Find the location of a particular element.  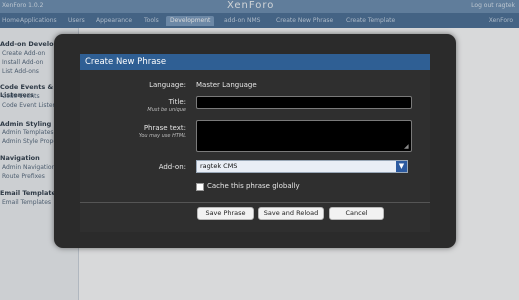

cache-checkbox-label: Cache this phrase globally is located at coordinates (253, 186).